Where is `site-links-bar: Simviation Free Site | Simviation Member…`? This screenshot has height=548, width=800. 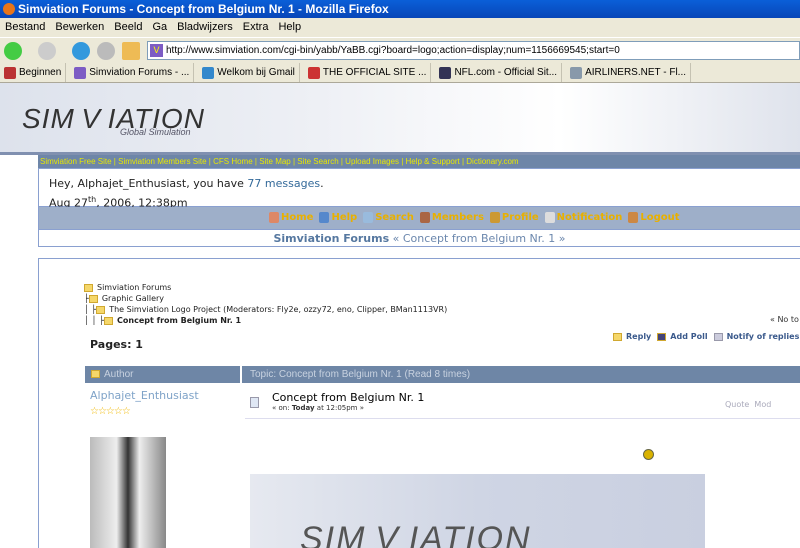 site-links-bar: Simviation Free Site | Simviation Member… is located at coordinates (419, 161).